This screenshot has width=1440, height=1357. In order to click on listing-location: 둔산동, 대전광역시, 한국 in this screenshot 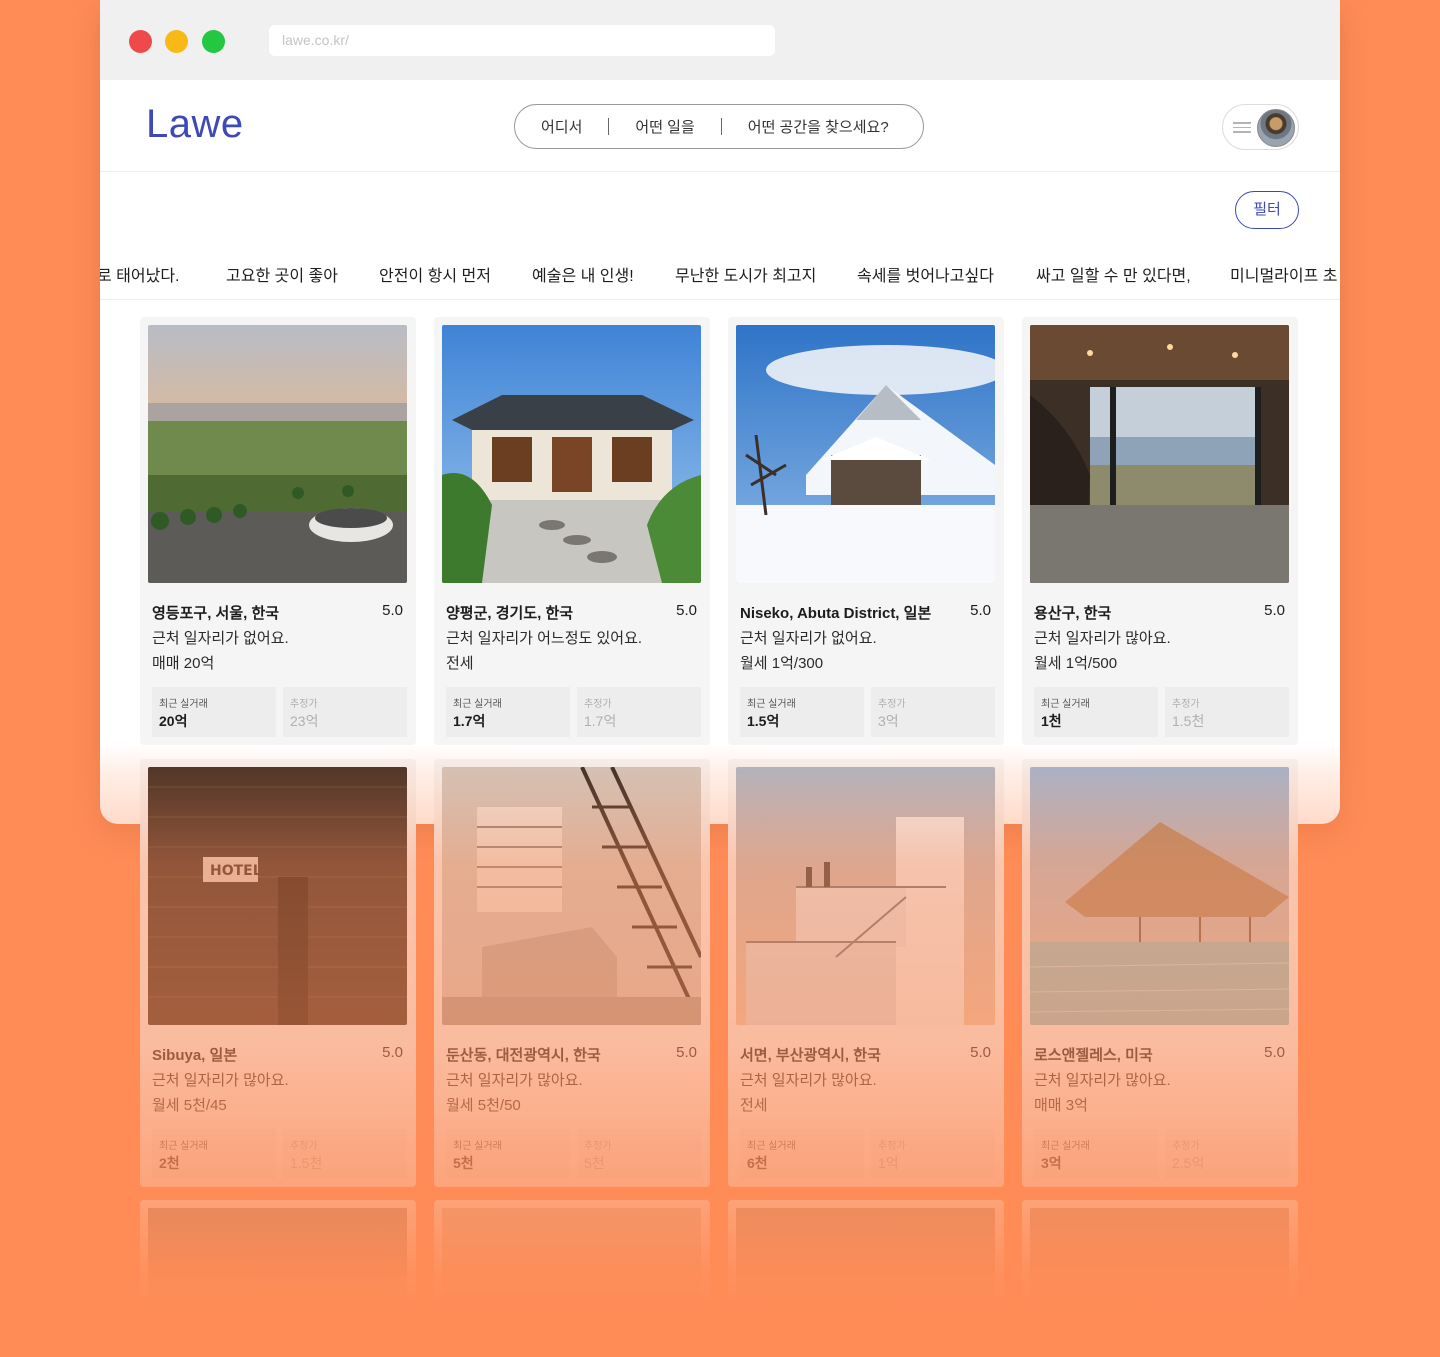, I will do `click(523, 1055)`.